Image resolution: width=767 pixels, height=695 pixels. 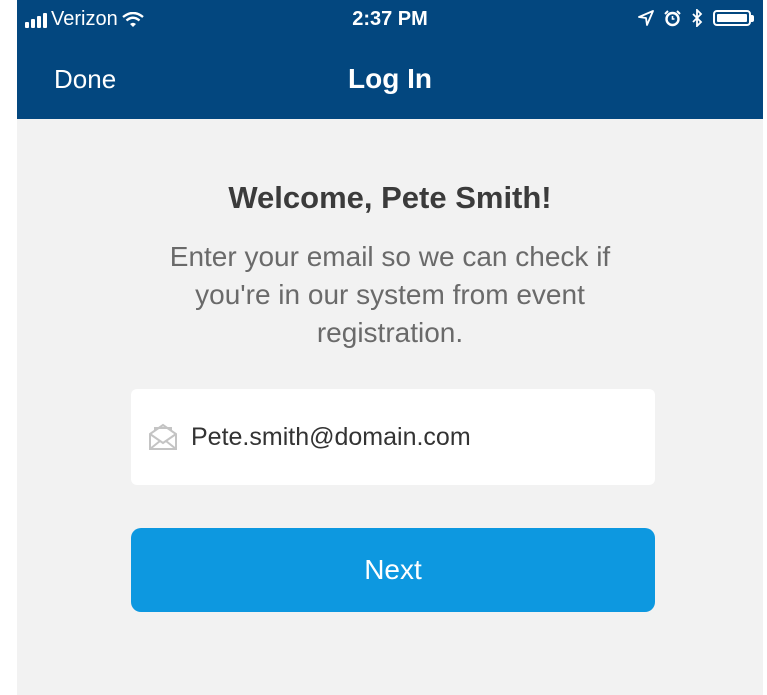 What do you see at coordinates (733, 18) in the screenshot?
I see `battery-icon` at bounding box center [733, 18].